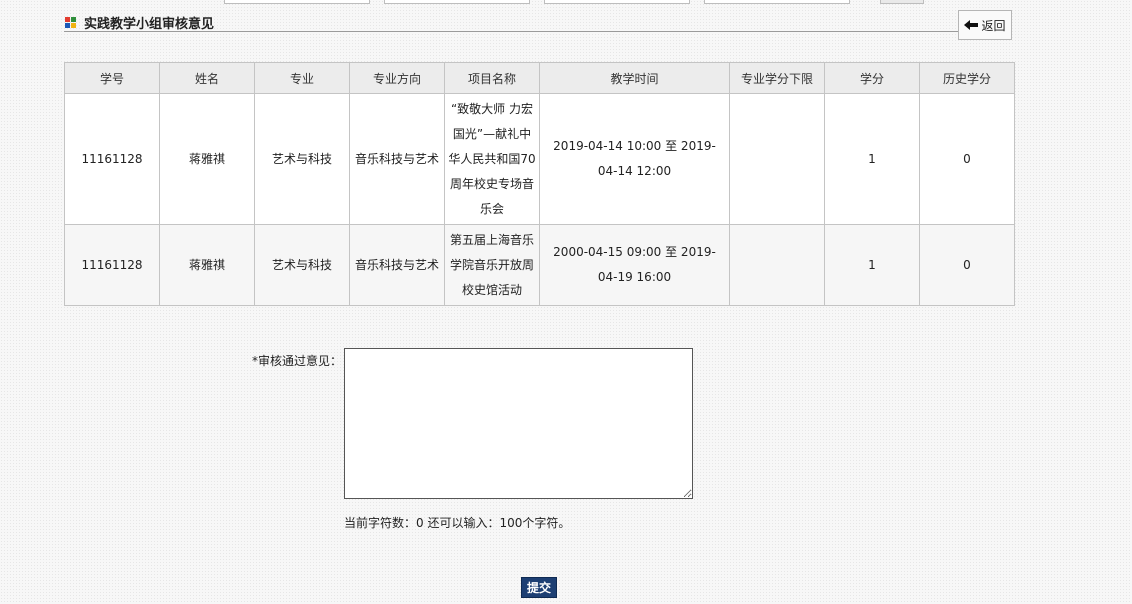  I want to click on header-student-id: 学号, so click(112, 78).